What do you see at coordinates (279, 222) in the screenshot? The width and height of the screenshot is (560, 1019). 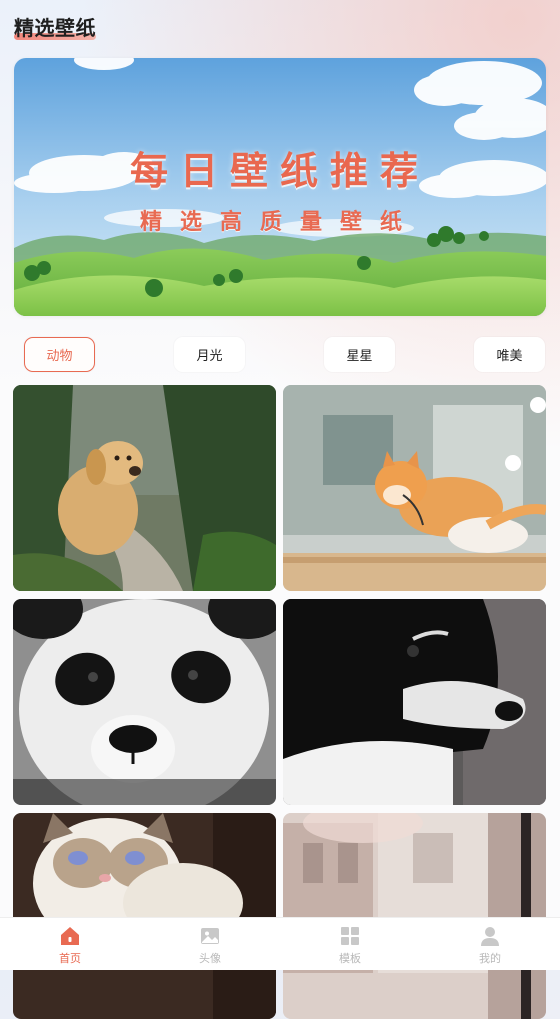 I see `banner-subtitle: 精选高质量壁纸` at bounding box center [279, 222].